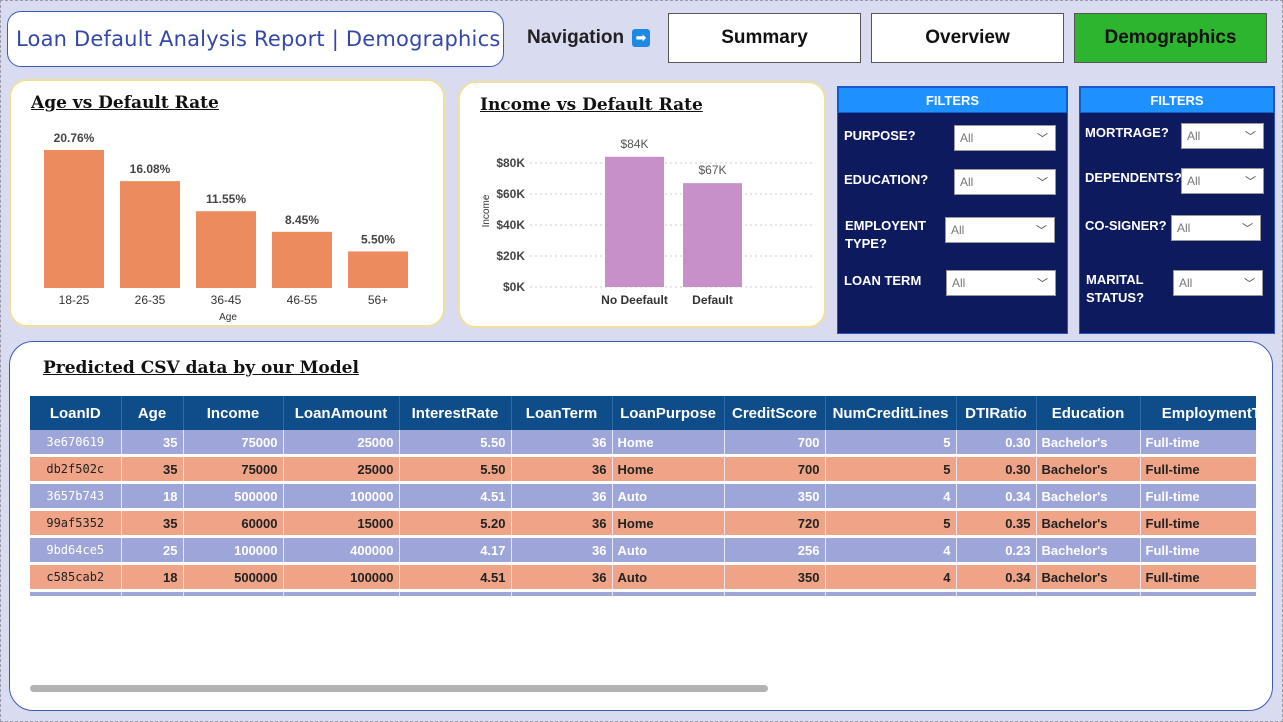 The width and height of the screenshot is (1283, 722). I want to click on column-header: LoanTerm, so click(562, 413).